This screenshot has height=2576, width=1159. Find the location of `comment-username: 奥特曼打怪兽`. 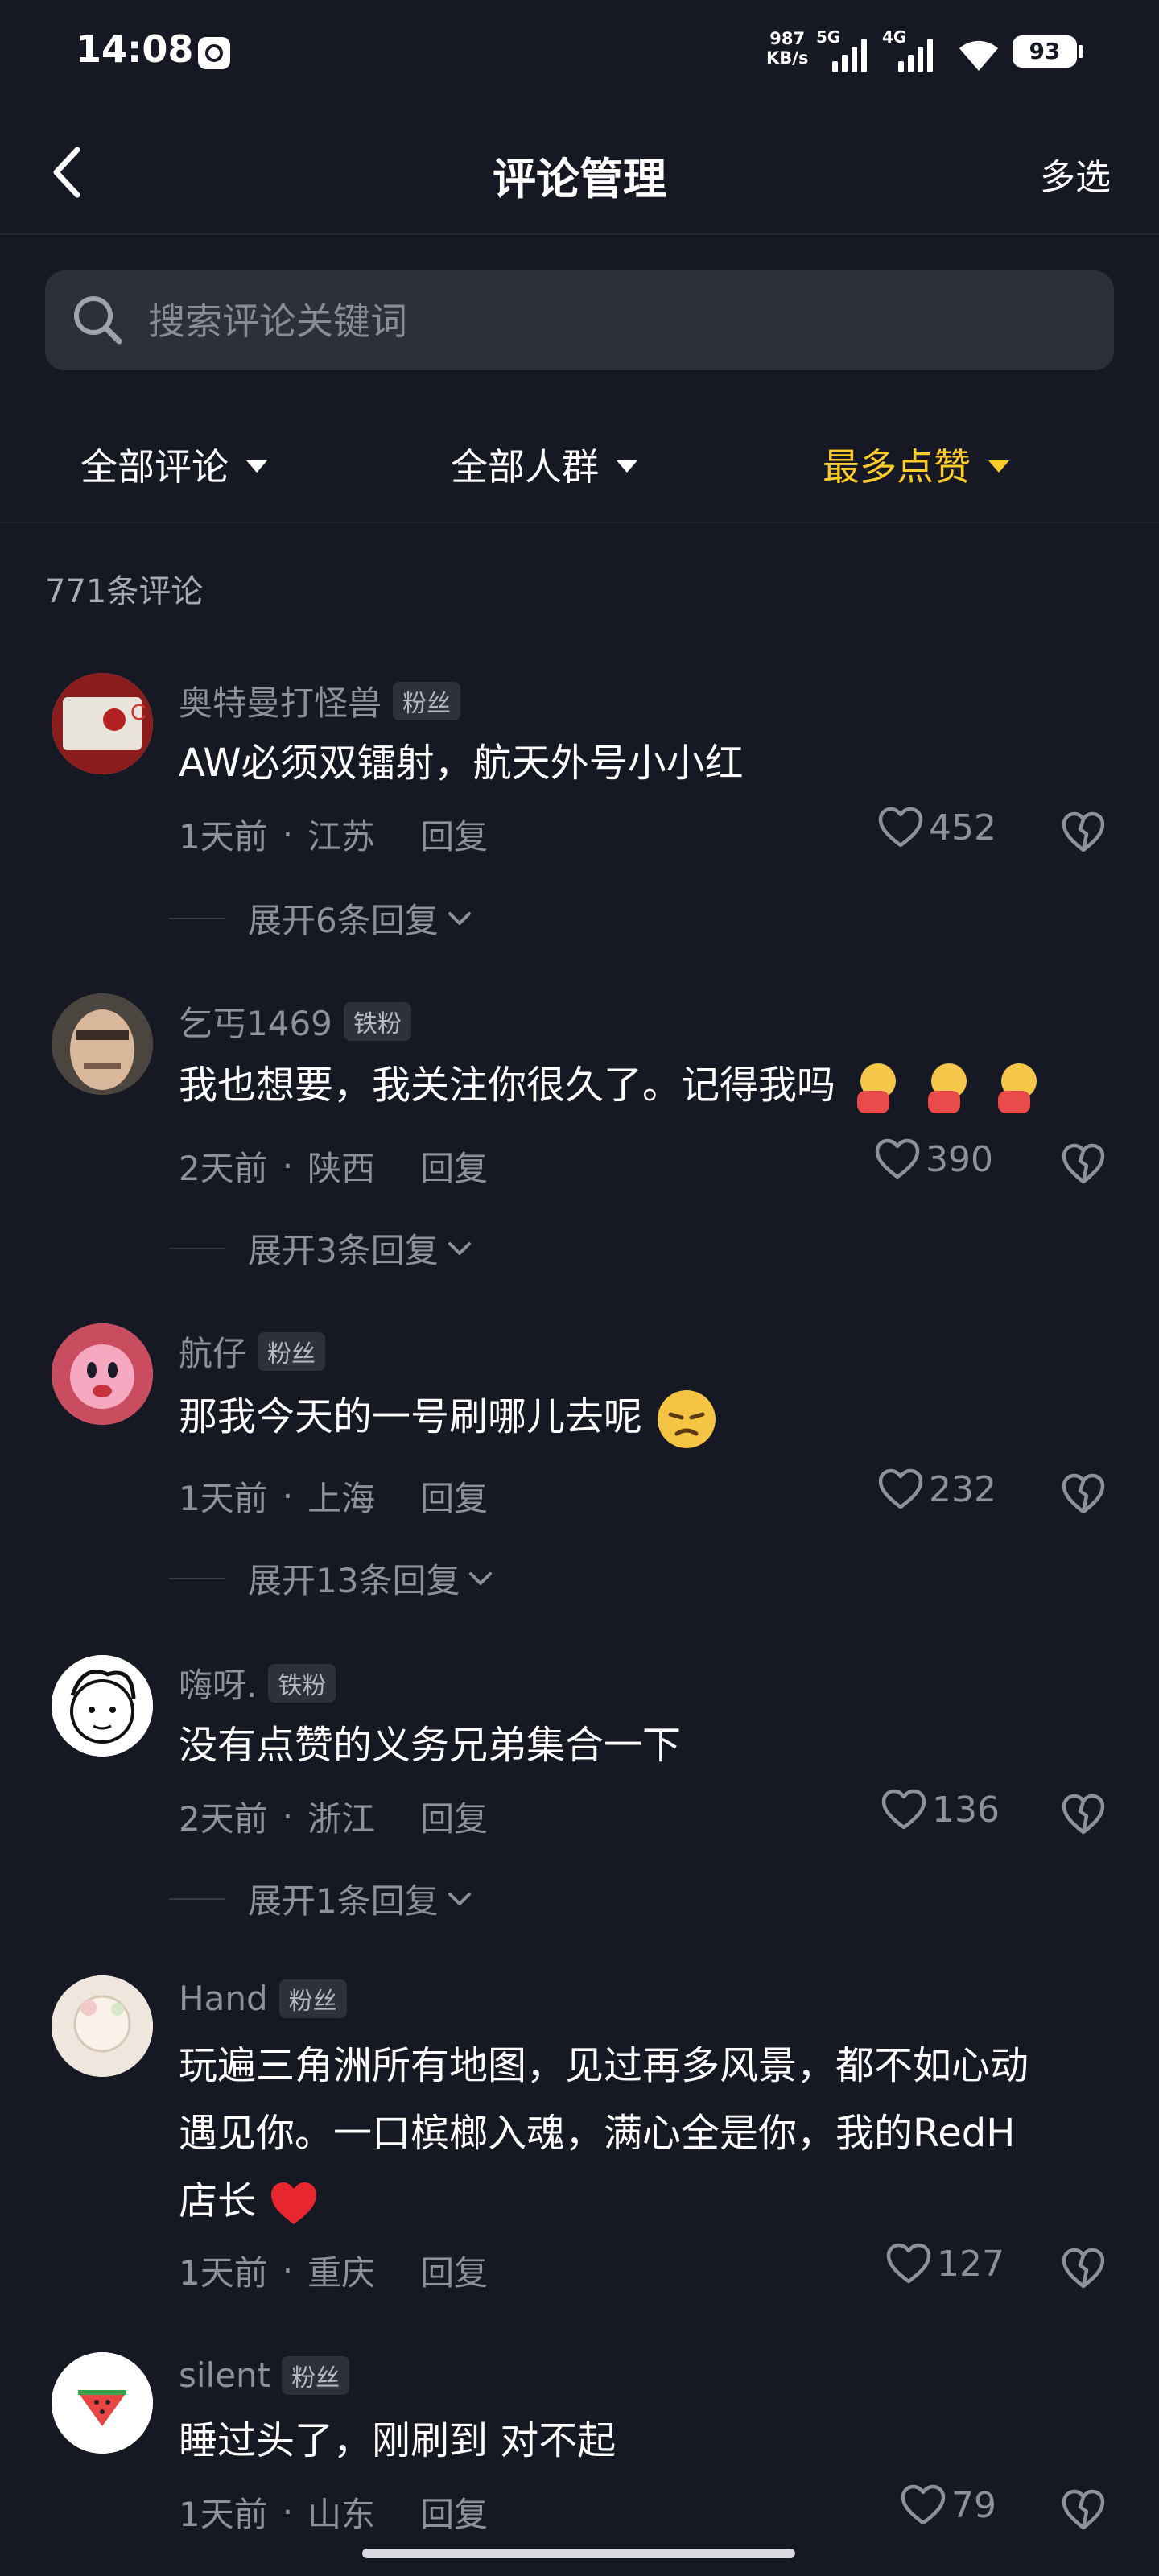

comment-username: 奥特曼打怪兽 is located at coordinates (280, 700).